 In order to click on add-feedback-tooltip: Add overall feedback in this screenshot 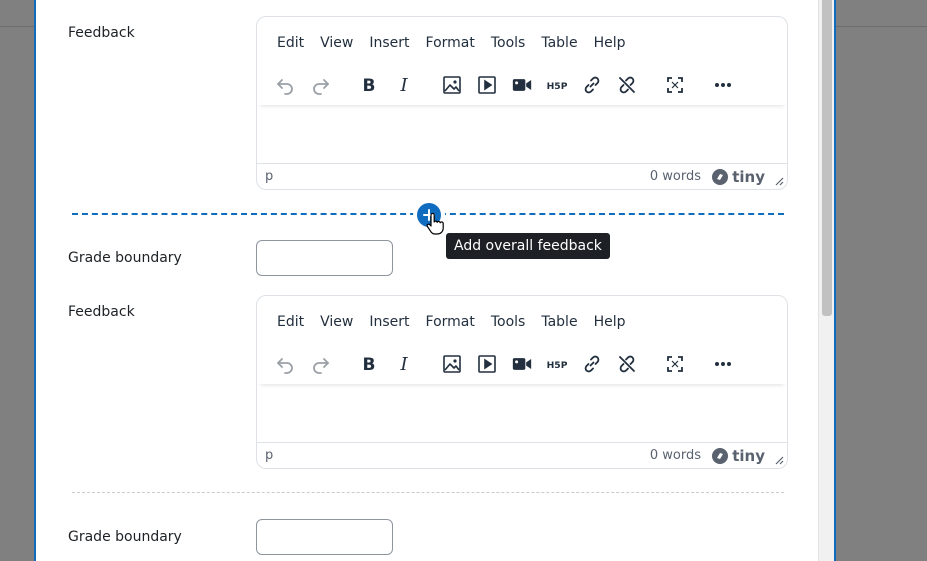, I will do `click(528, 246)`.